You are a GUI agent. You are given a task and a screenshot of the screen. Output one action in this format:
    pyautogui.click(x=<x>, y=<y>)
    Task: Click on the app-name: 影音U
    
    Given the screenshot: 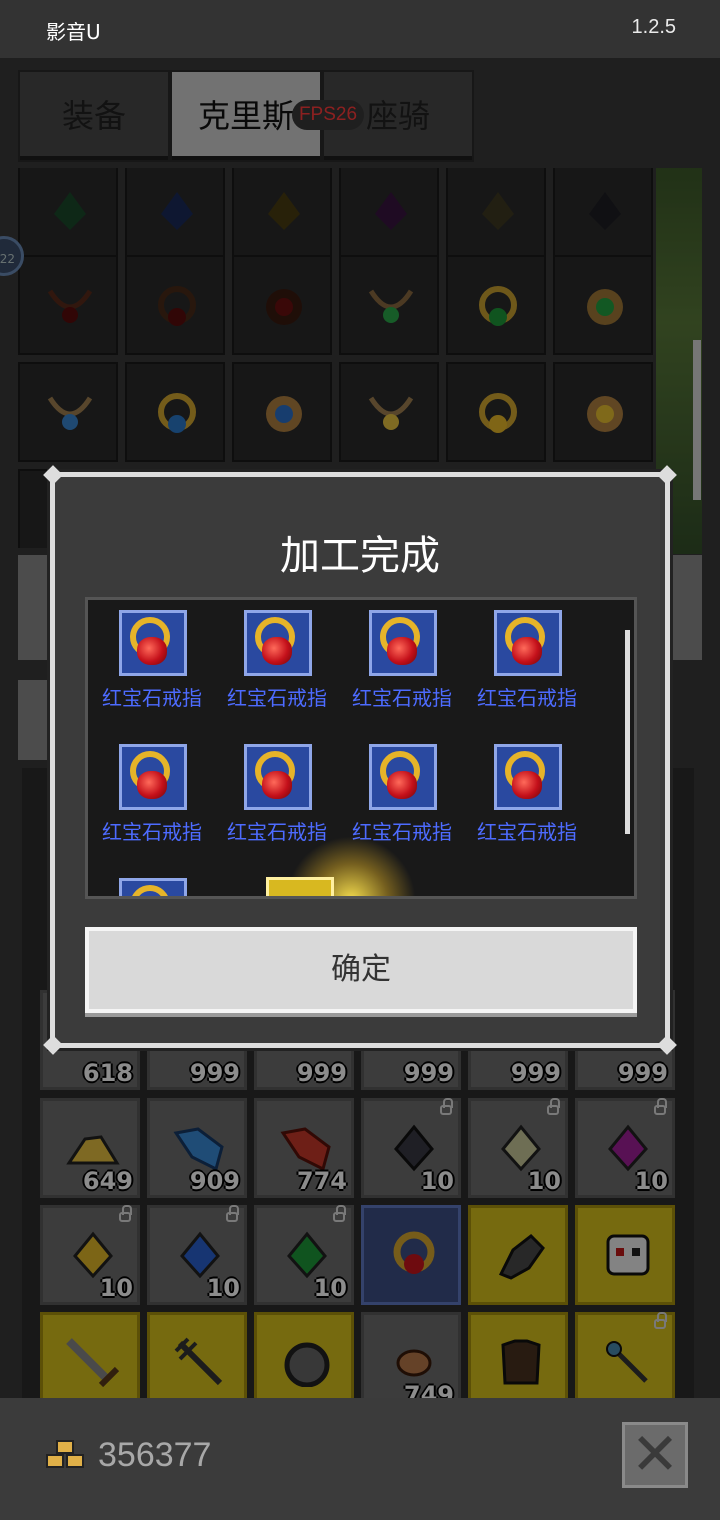 What is the action you would take?
    pyautogui.click(x=73, y=32)
    